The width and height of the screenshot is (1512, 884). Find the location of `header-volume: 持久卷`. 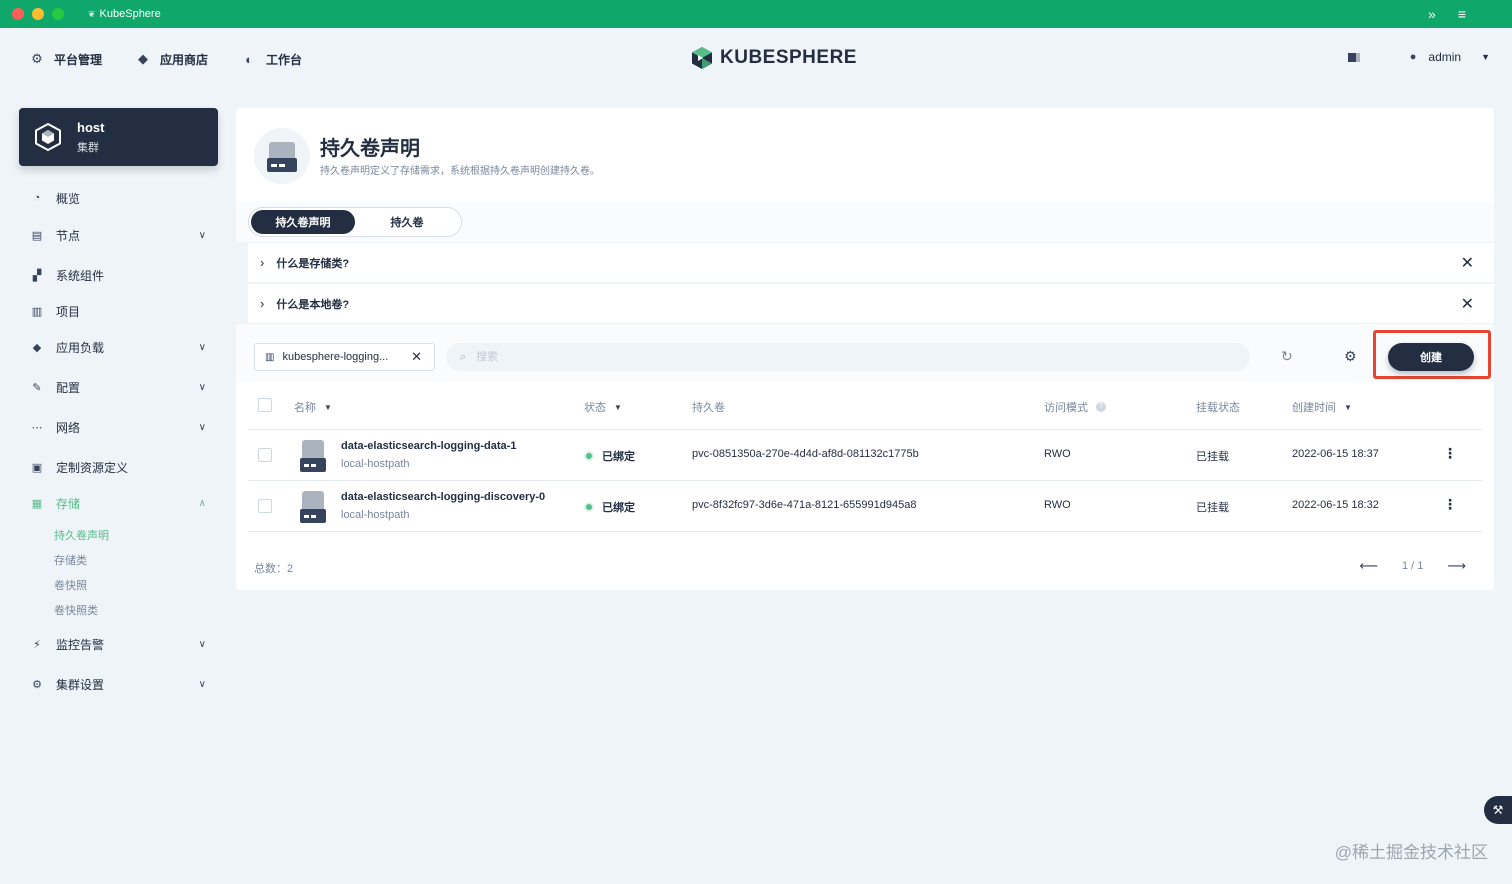

header-volume: 持久卷 is located at coordinates (708, 408).